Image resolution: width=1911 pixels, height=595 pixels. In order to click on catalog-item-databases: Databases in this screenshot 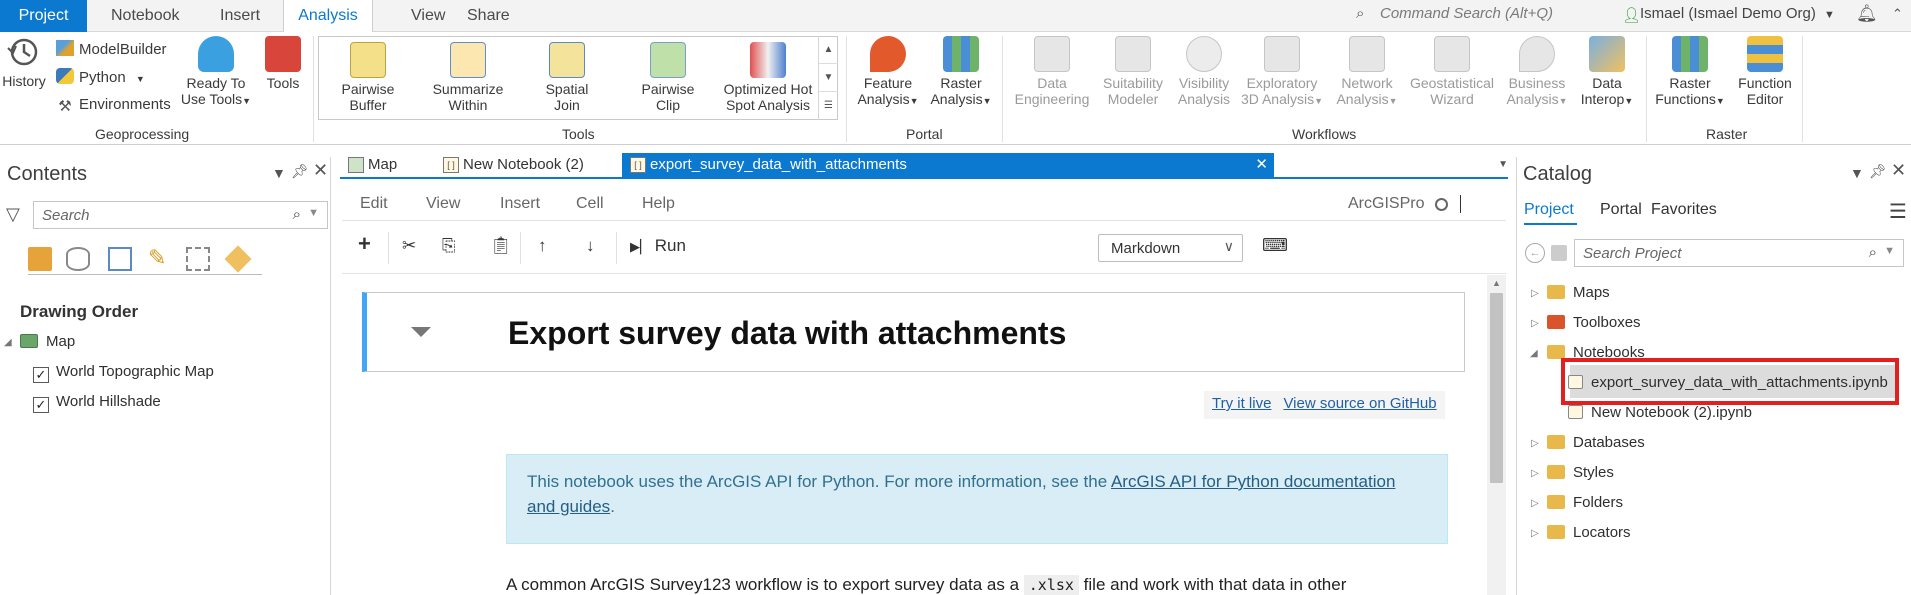, I will do `click(1596, 442)`.